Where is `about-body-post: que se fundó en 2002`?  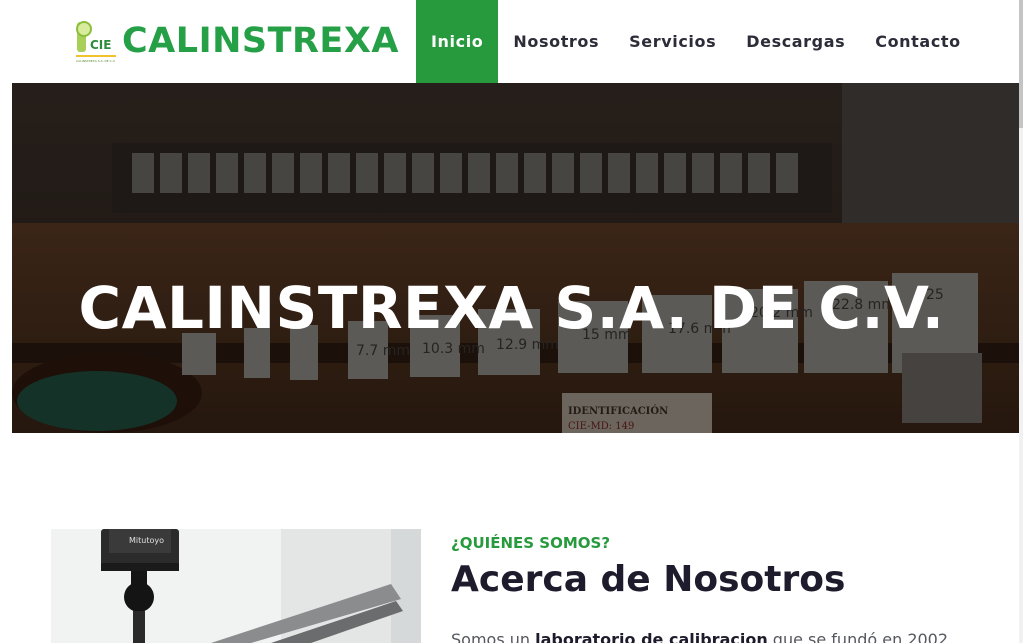 about-body-post: que se fundó en 2002 is located at coordinates (858, 636).